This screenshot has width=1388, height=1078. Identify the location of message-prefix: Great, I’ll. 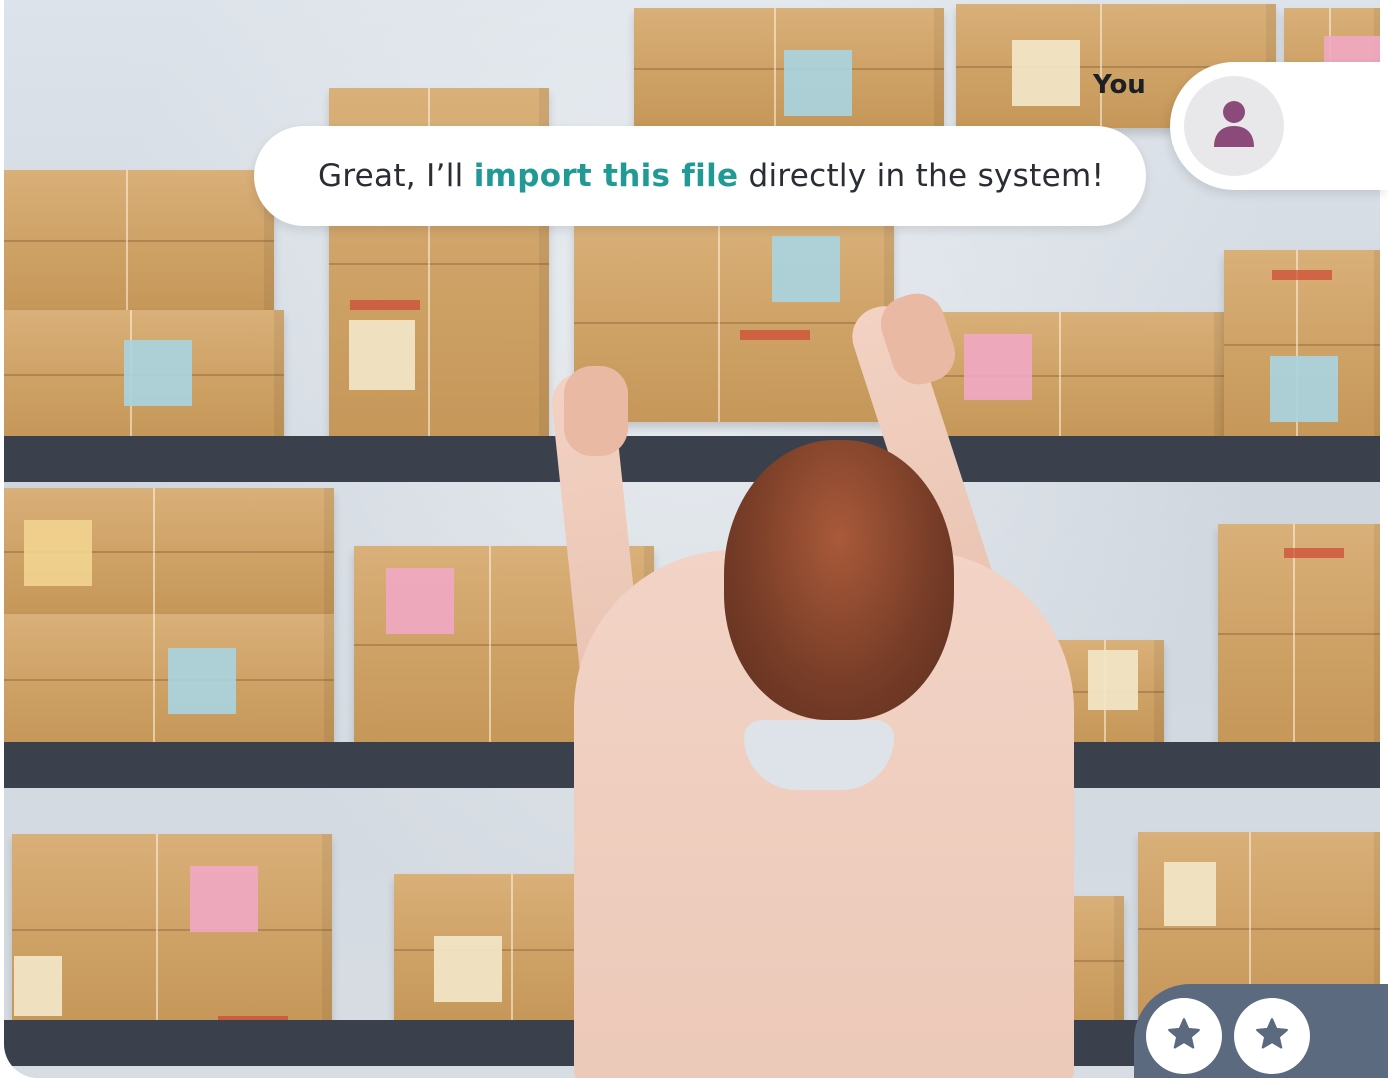
(396, 176).